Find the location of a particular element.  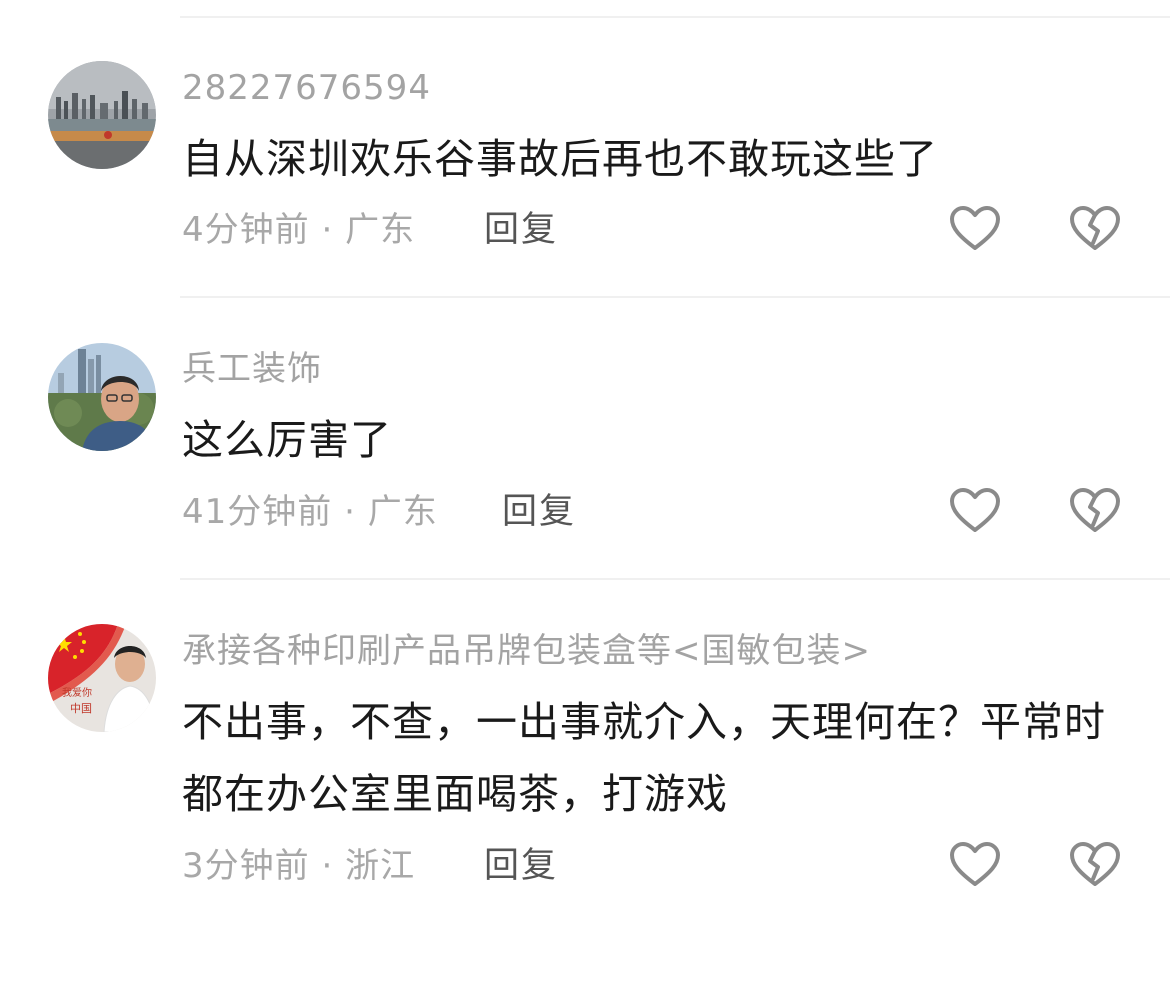

timestamp: 3分钟前 is located at coordinates (246, 866).